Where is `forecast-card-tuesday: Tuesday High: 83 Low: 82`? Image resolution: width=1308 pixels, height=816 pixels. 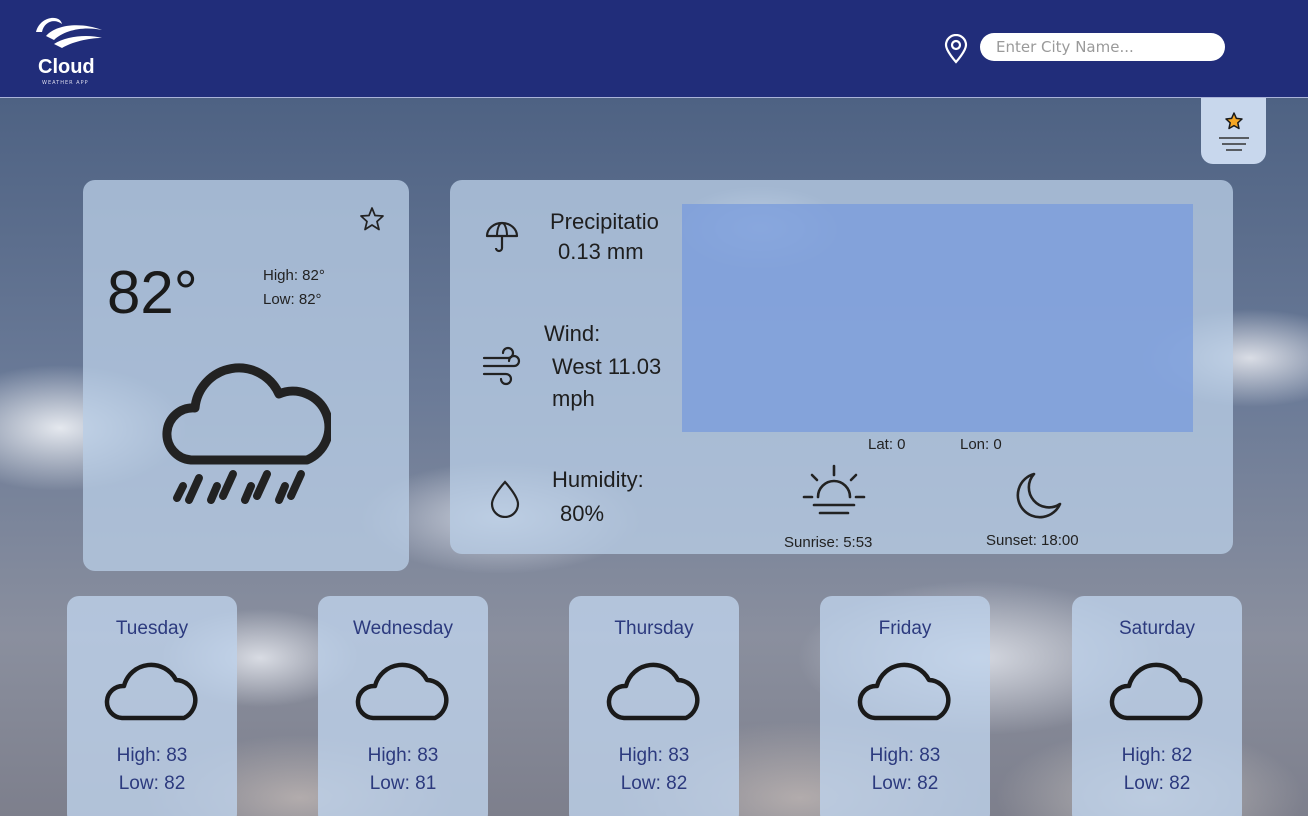
forecast-card-tuesday: Tuesday High: 83 Low: 82 is located at coordinates (152, 706).